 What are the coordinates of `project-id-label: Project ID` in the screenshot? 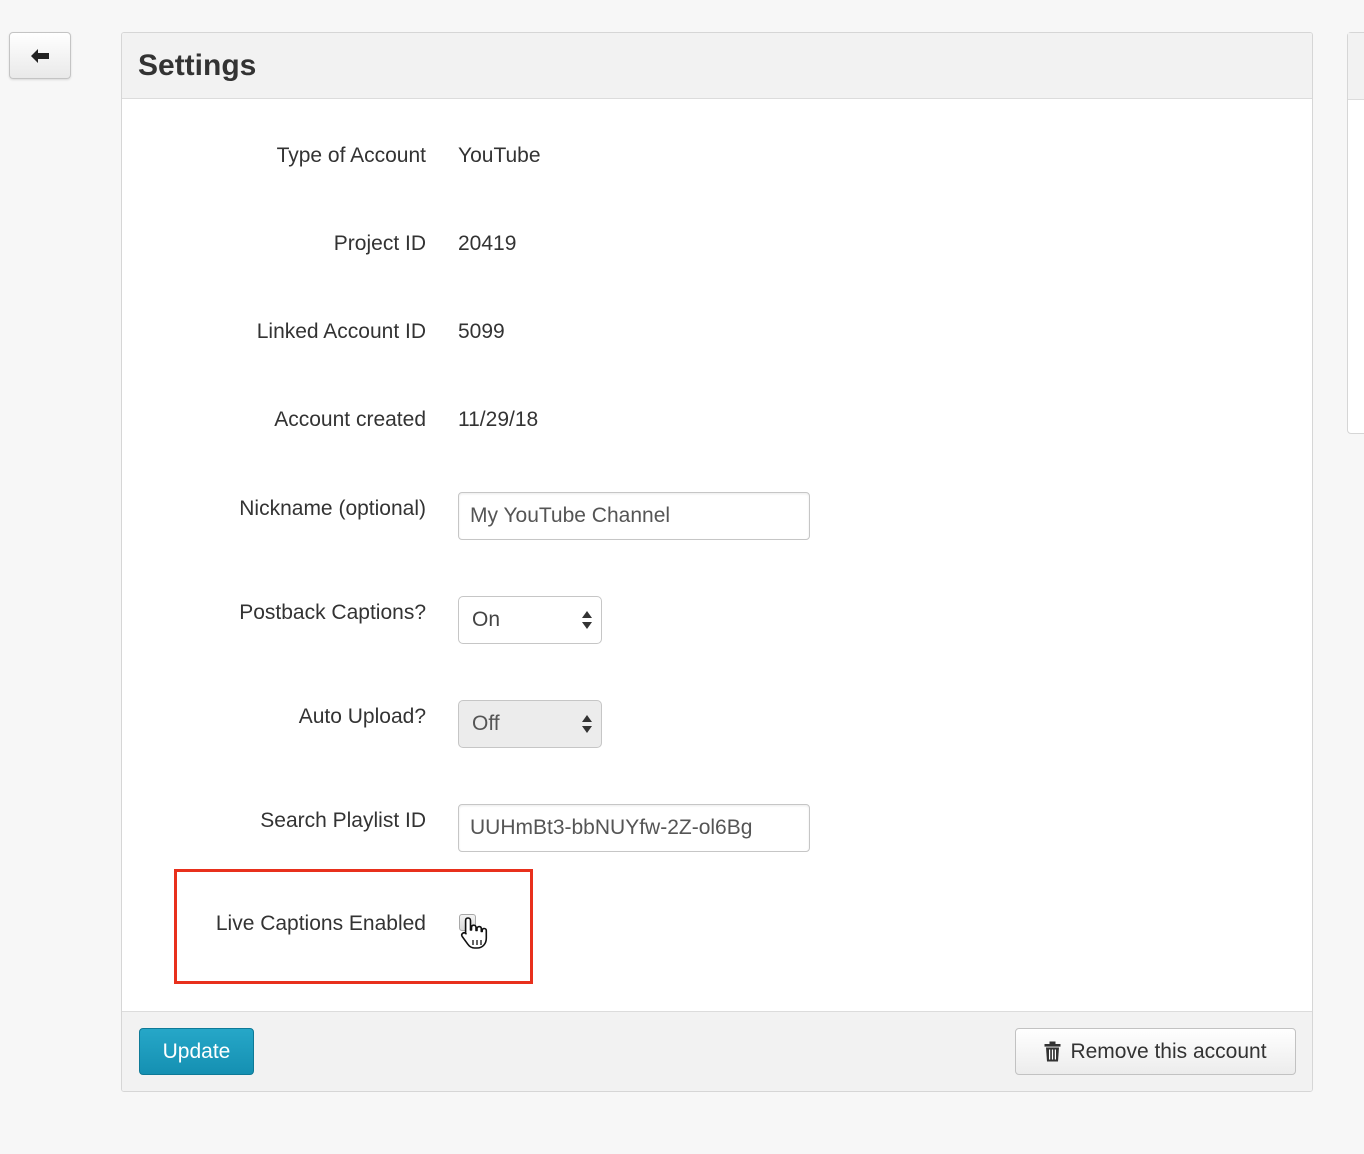 It's located at (379, 243).